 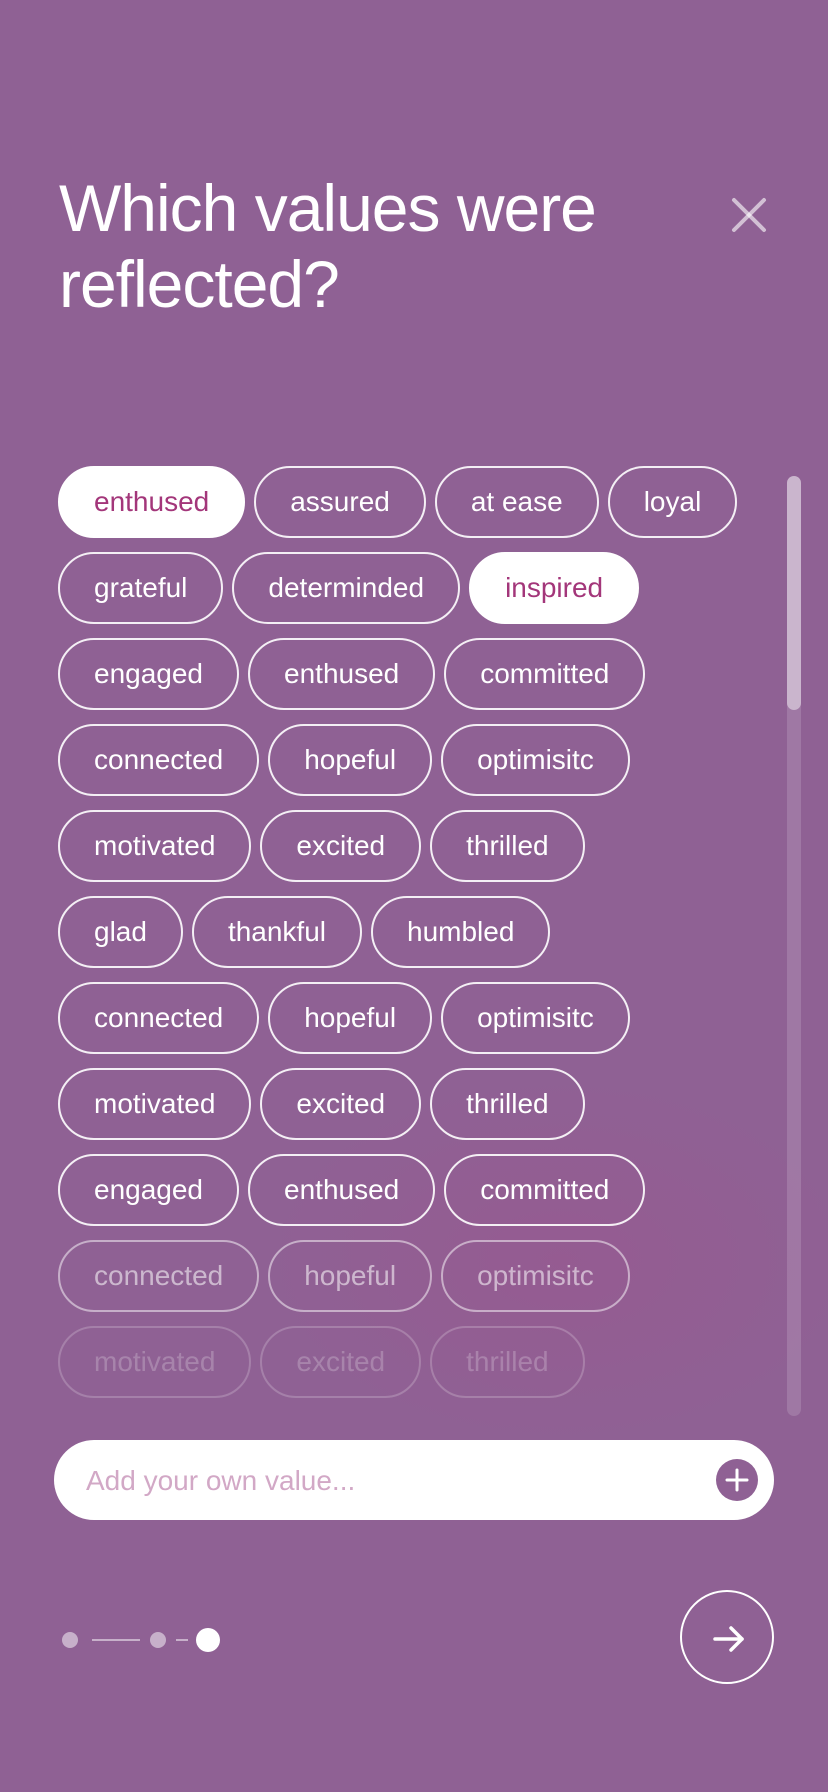 What do you see at coordinates (516, 502) in the screenshot?
I see `value-chip: at ease` at bounding box center [516, 502].